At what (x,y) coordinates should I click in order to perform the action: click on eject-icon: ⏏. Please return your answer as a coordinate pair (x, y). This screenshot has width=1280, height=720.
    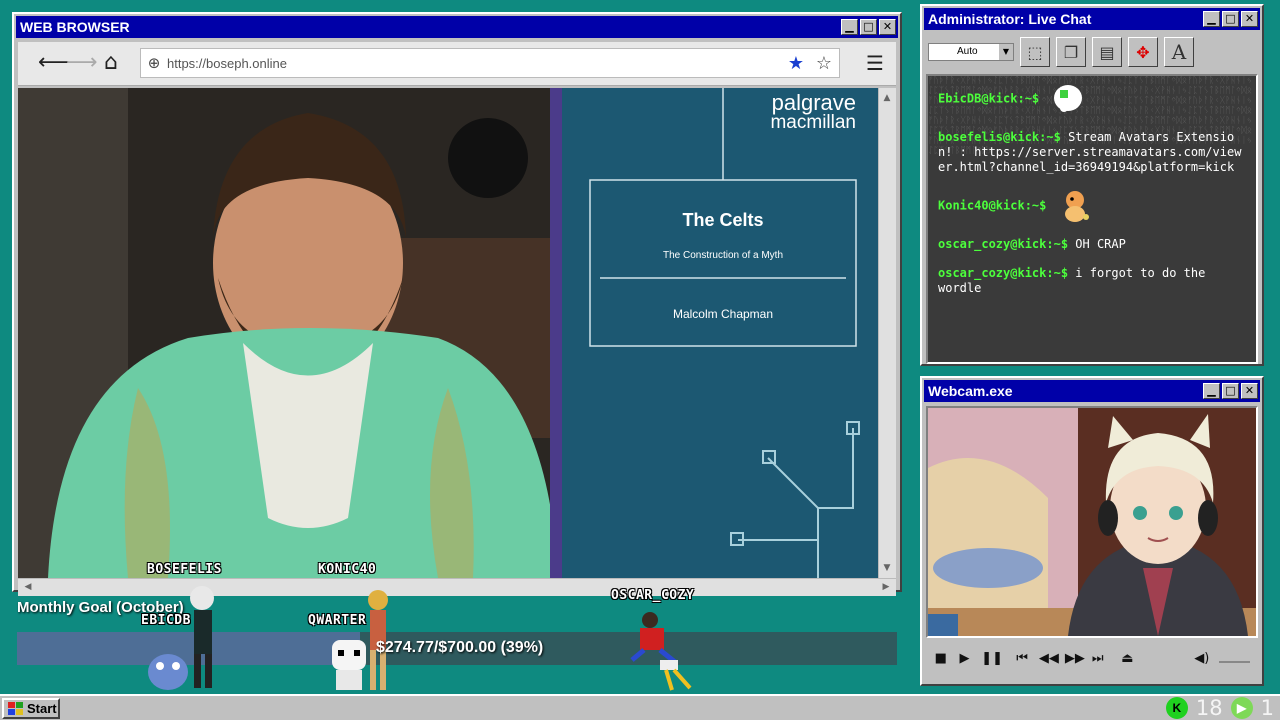
    Looking at the image, I should click on (1128, 658).